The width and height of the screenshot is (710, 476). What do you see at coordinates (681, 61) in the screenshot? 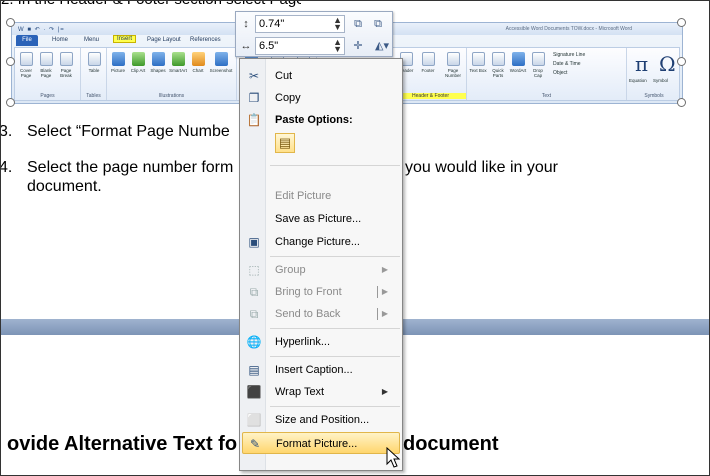
I see `resize-handle-middle-right` at bounding box center [681, 61].